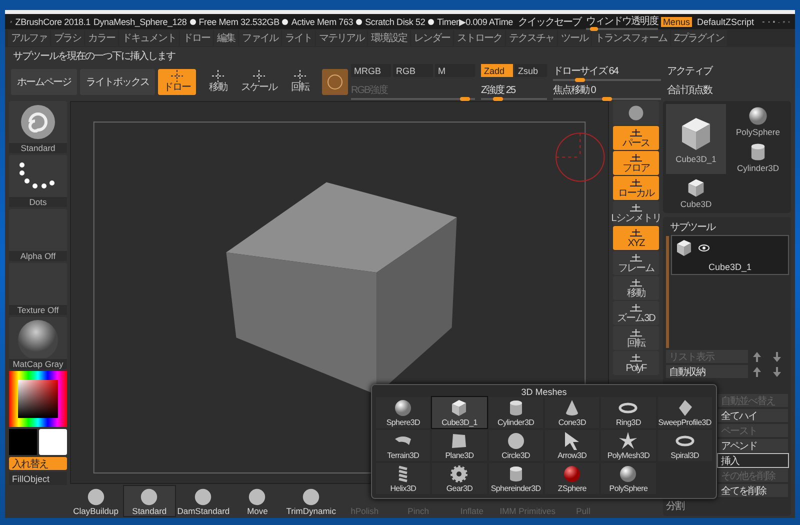 The image size is (800, 525). Describe the element at coordinates (607, 91) in the screenshot. I see `value-slider: 焦点移動 0` at that location.